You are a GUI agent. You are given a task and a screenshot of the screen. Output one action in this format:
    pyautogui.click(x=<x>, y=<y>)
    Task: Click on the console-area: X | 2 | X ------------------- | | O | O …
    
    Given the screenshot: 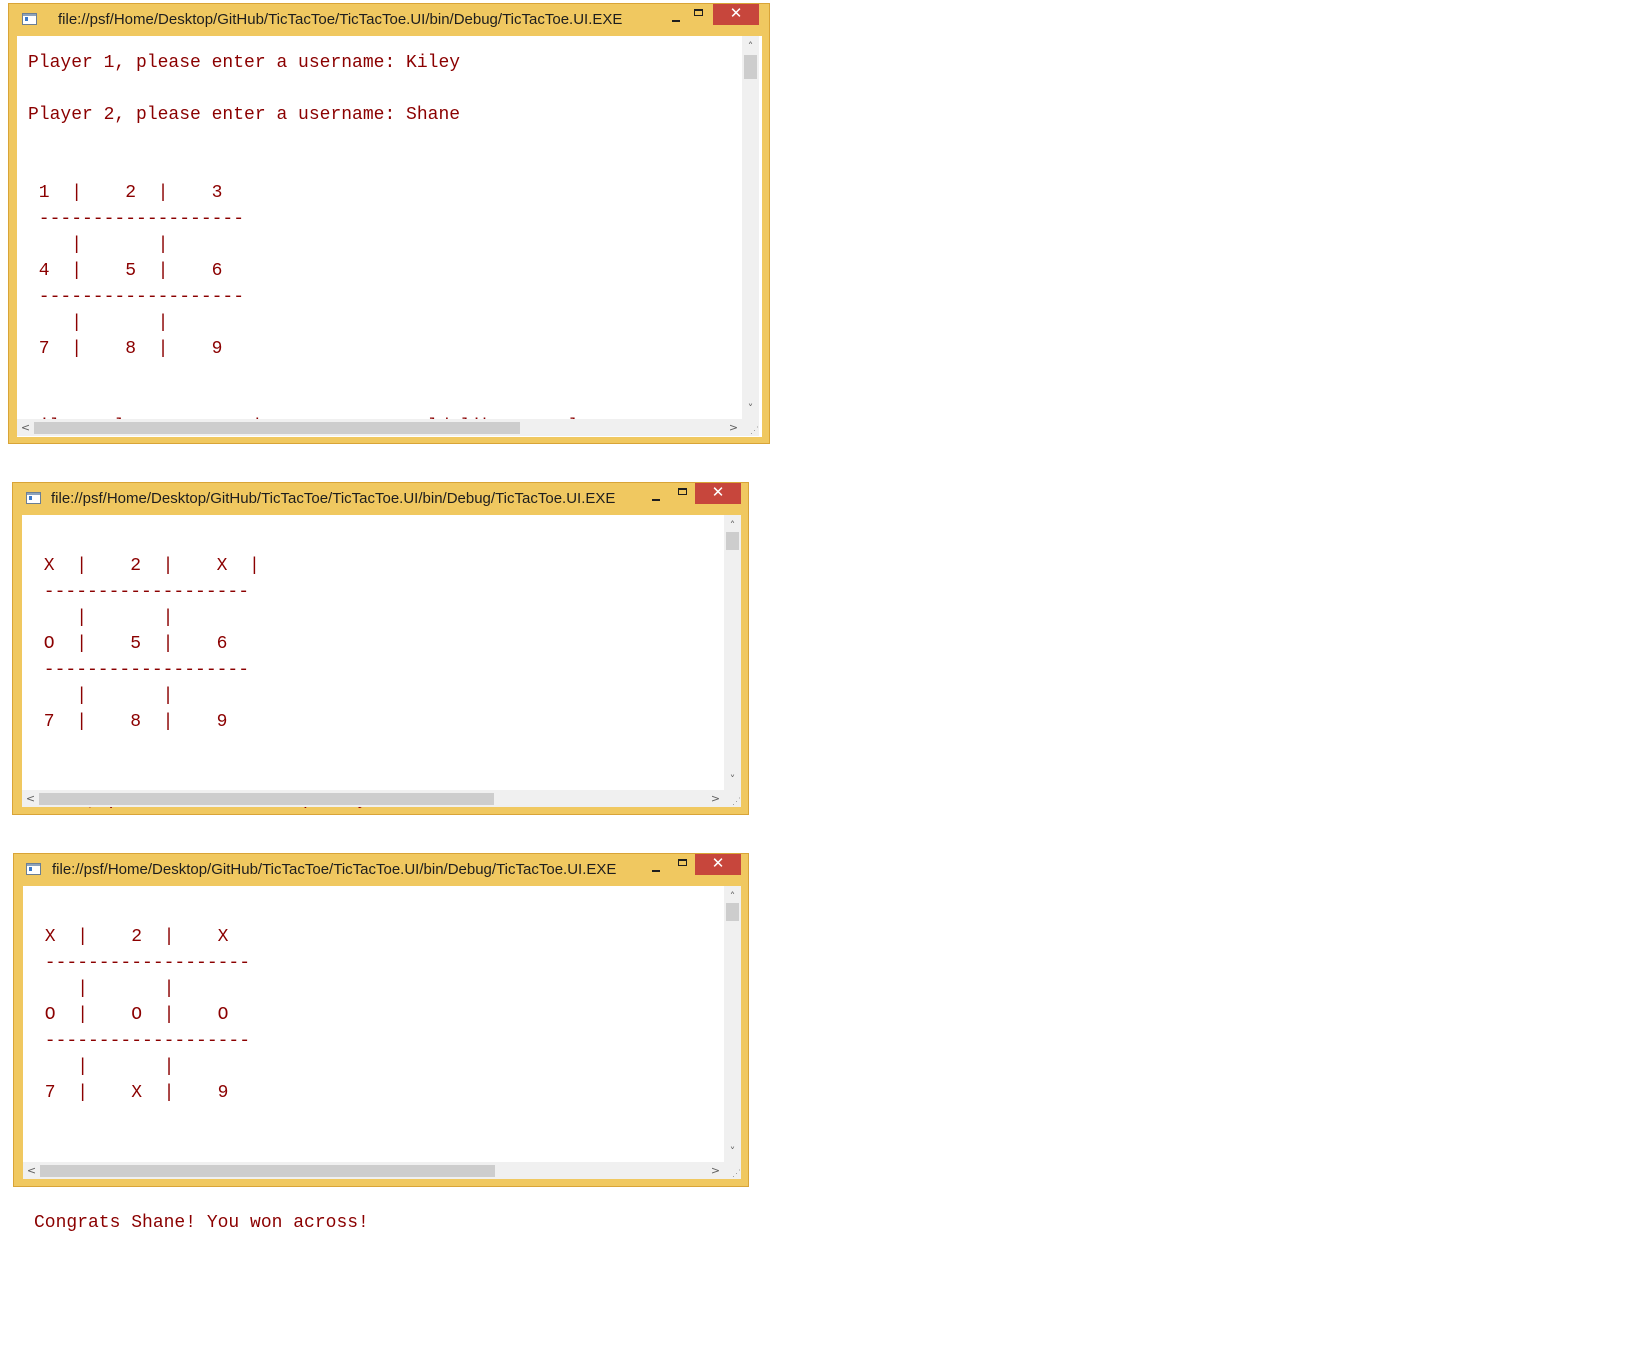 What is the action you would take?
    pyautogui.click(x=382, y=1059)
    